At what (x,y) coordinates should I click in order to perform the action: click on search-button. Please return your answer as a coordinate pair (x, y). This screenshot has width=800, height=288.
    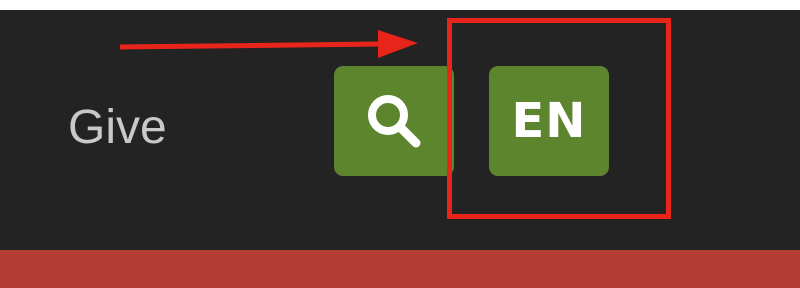
    Looking at the image, I should click on (394, 121).